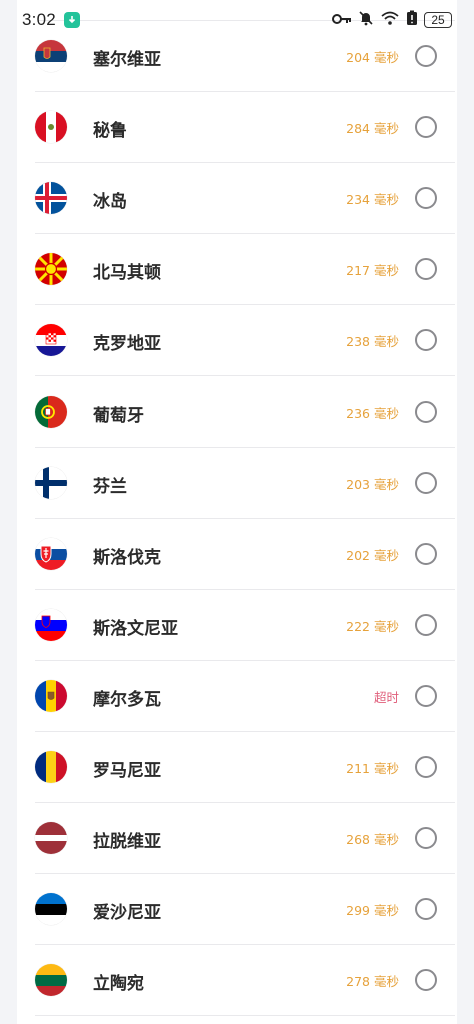 The image size is (474, 1024). What do you see at coordinates (127, 842) in the screenshot?
I see `server-name: 拉脱维亚` at bounding box center [127, 842].